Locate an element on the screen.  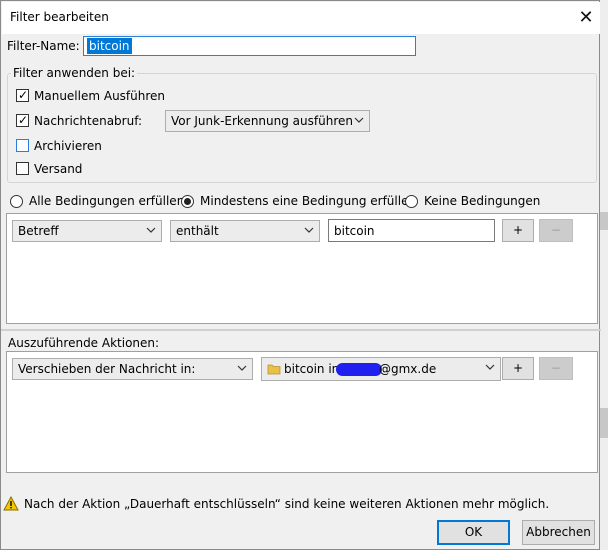
radio-any-condition is located at coordinates (187, 201).